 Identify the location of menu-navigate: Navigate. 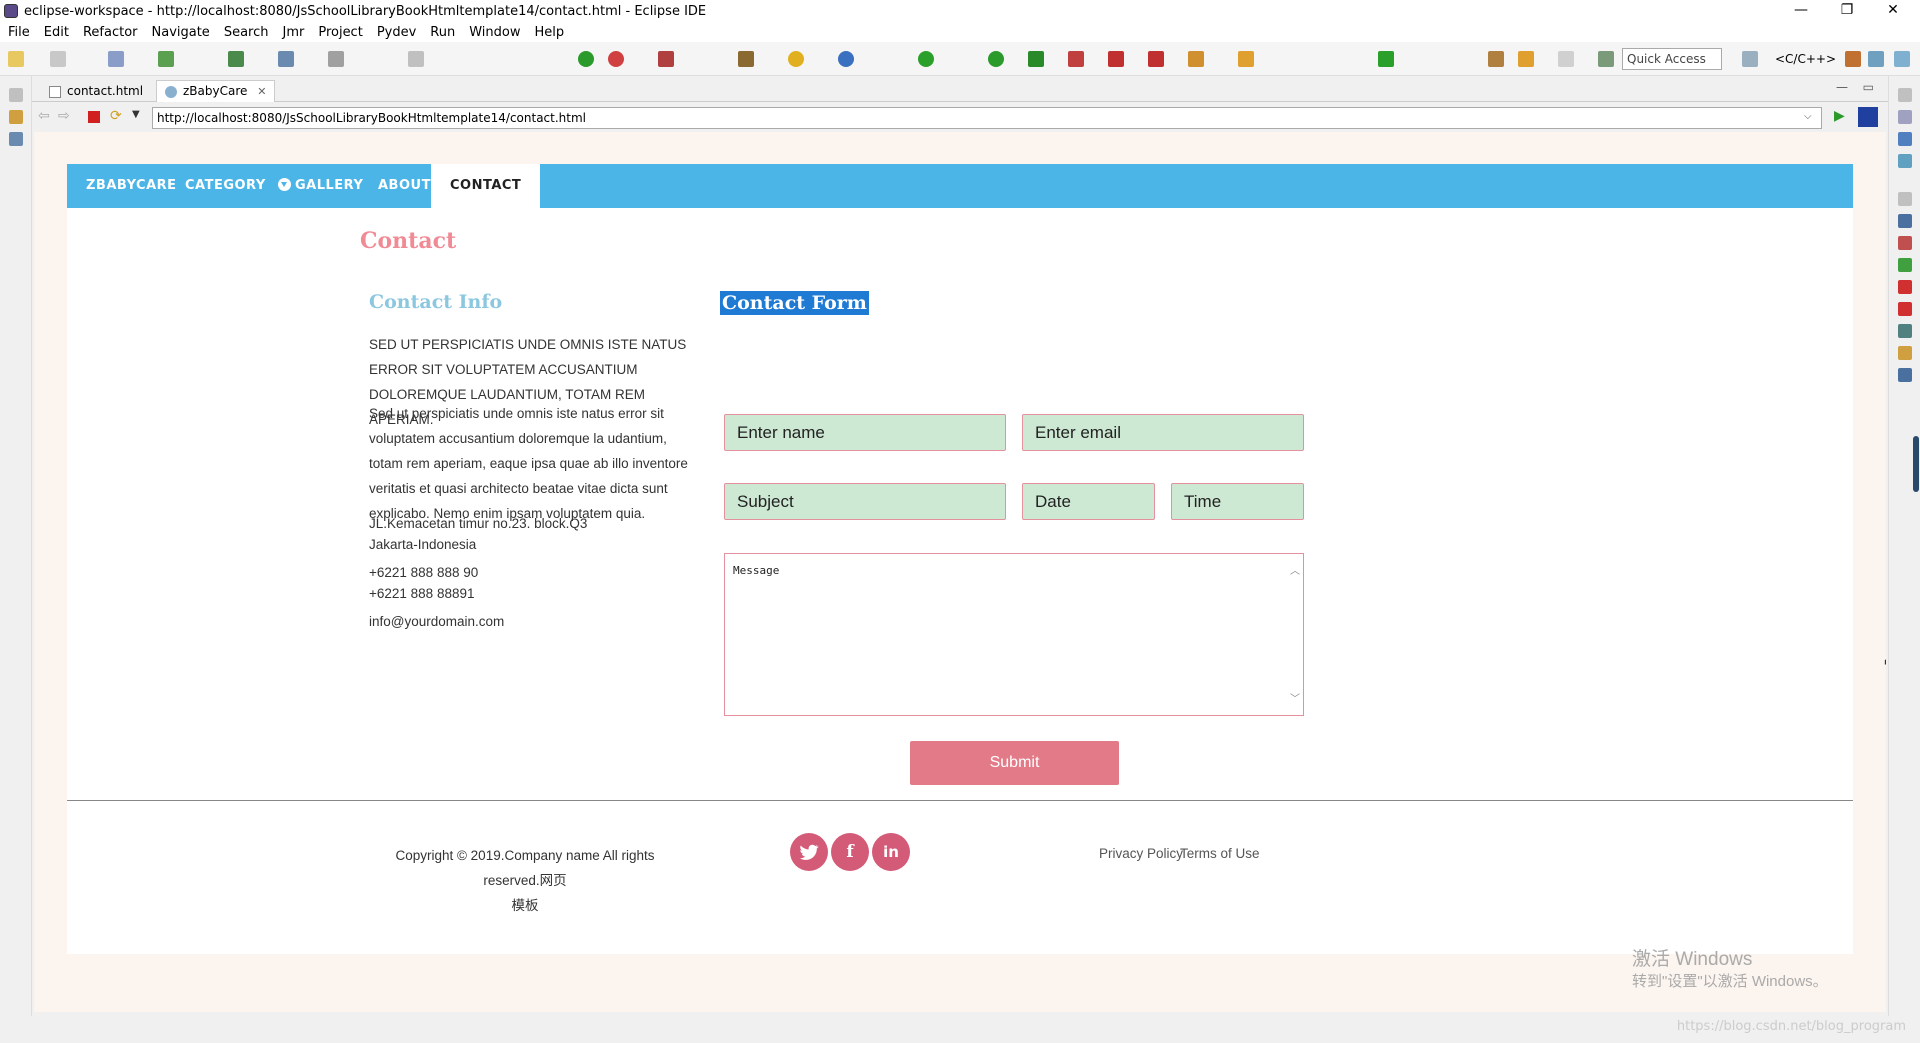
(181, 32).